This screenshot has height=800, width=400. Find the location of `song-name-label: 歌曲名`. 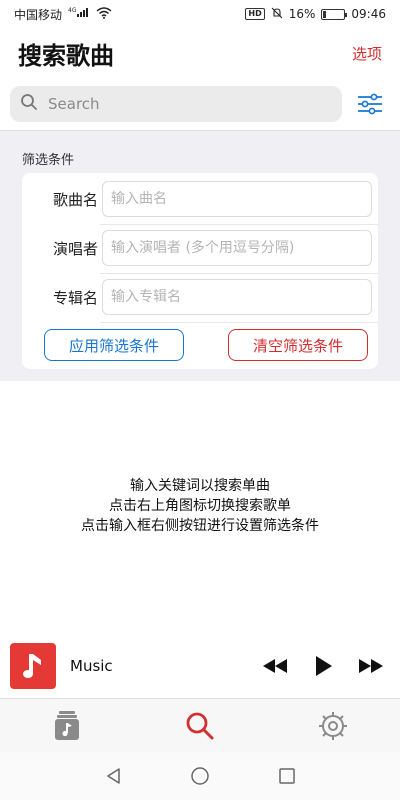

song-name-label: 歌曲名 is located at coordinates (75, 199).